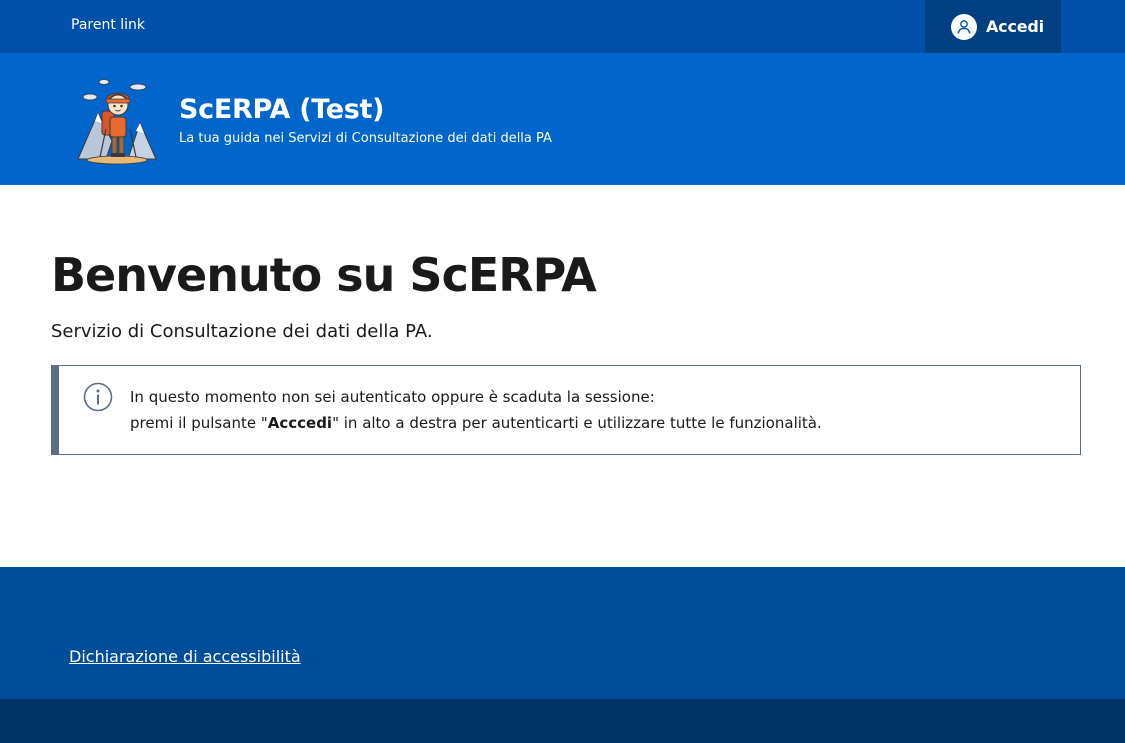 Image resolution: width=1125 pixels, height=743 pixels. What do you see at coordinates (964, 26) in the screenshot?
I see `user-avatar-icon` at bounding box center [964, 26].